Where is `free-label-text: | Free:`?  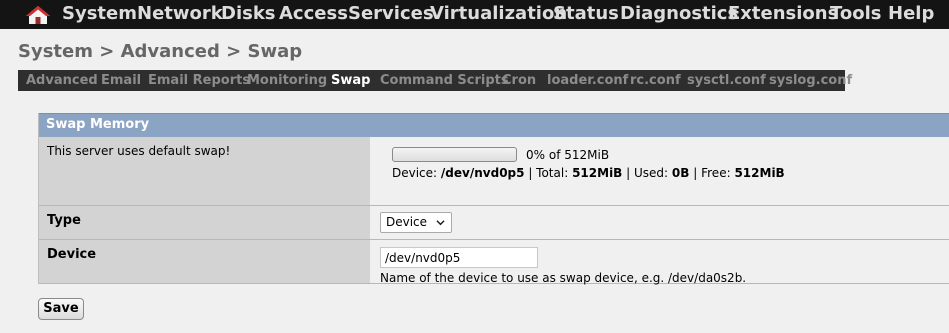 free-label-text: | Free: is located at coordinates (712, 173).